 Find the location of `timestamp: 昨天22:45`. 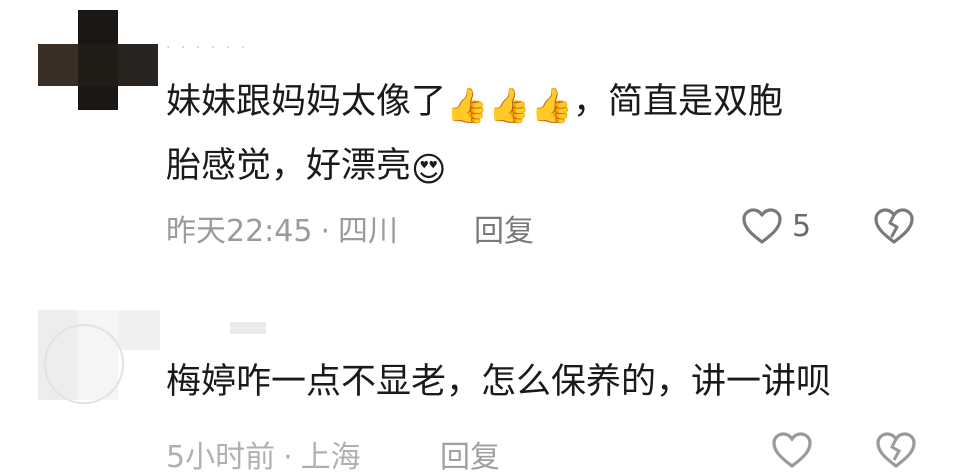

timestamp: 昨天22:45 is located at coordinates (239, 231).